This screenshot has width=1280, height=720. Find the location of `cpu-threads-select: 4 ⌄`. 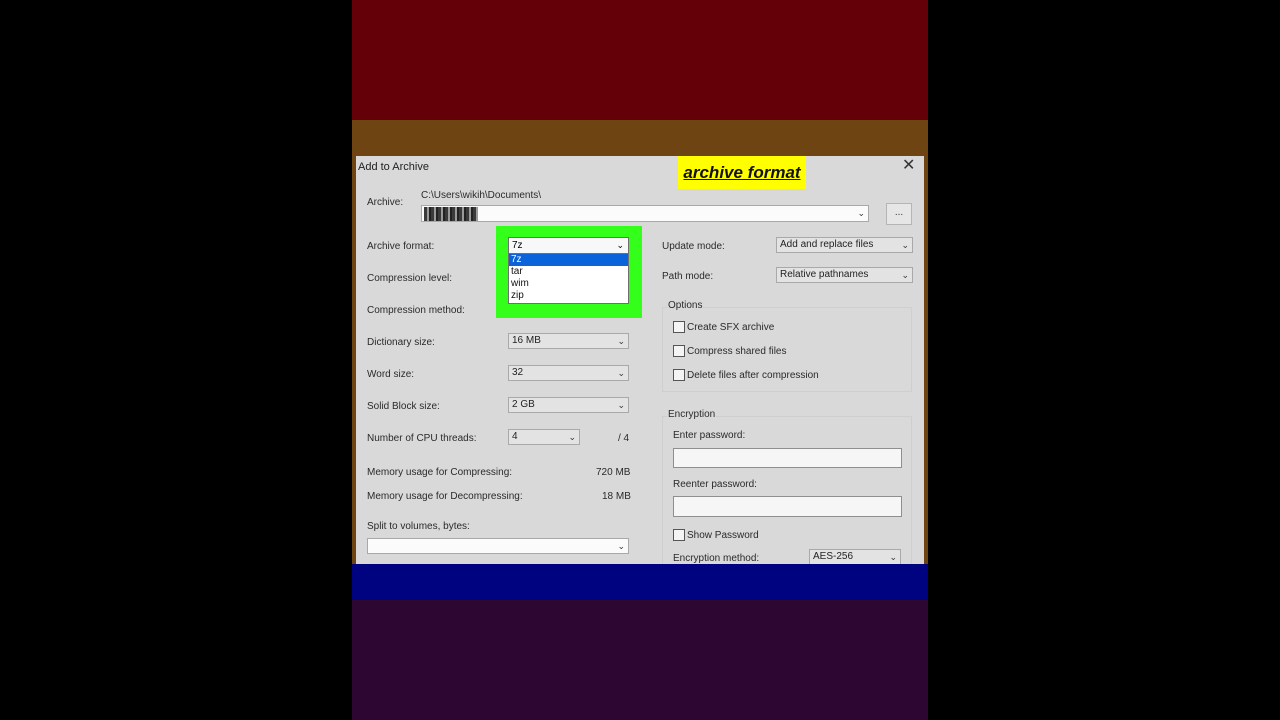

cpu-threads-select: 4 ⌄ is located at coordinates (544, 437).